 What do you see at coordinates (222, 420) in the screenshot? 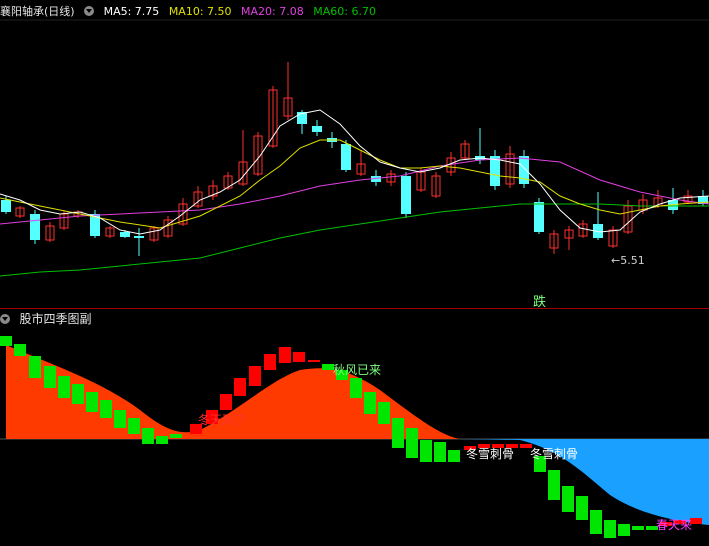
I see `season-label-winter-start: 冬天到了` at bounding box center [222, 420].